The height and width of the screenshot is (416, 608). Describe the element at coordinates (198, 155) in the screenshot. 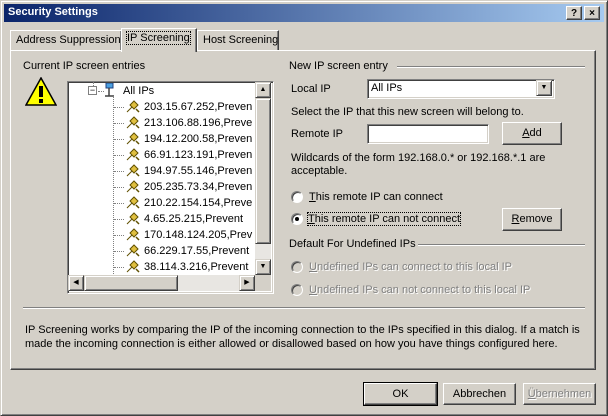

I see `tree-entry-item: 66.91.123.191,Preven` at that location.